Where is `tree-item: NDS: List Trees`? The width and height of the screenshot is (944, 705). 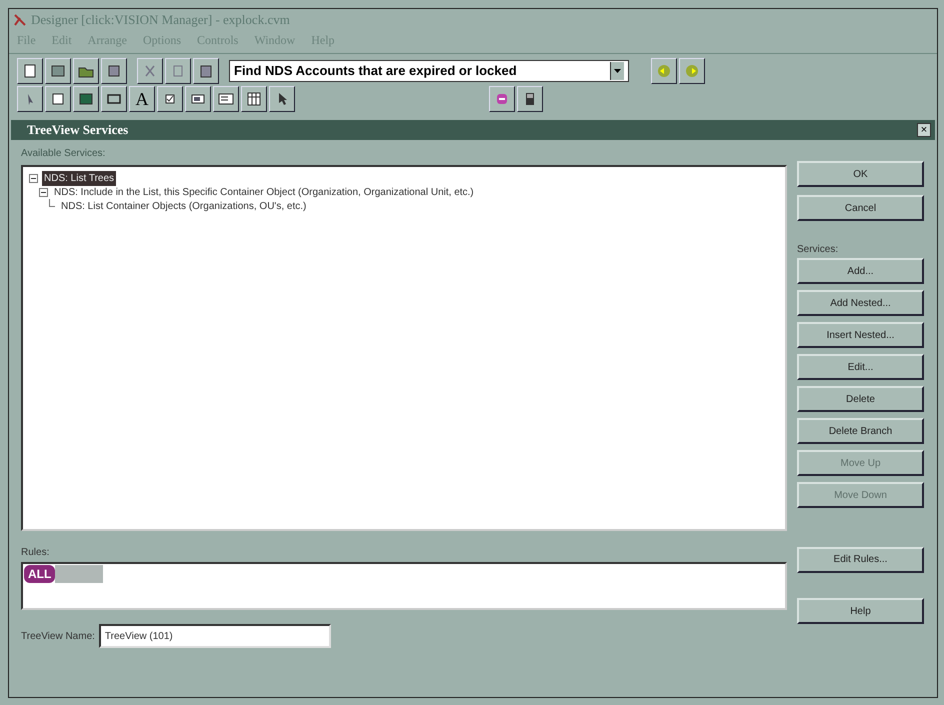
tree-item: NDS: List Trees is located at coordinates (79, 178).